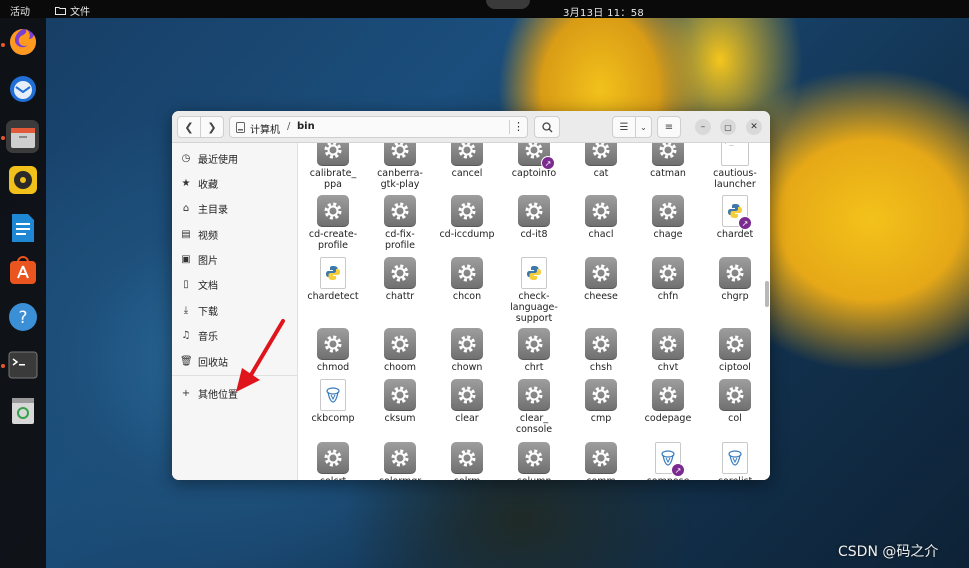  I want to click on file-item: cancel, so click(467, 161).